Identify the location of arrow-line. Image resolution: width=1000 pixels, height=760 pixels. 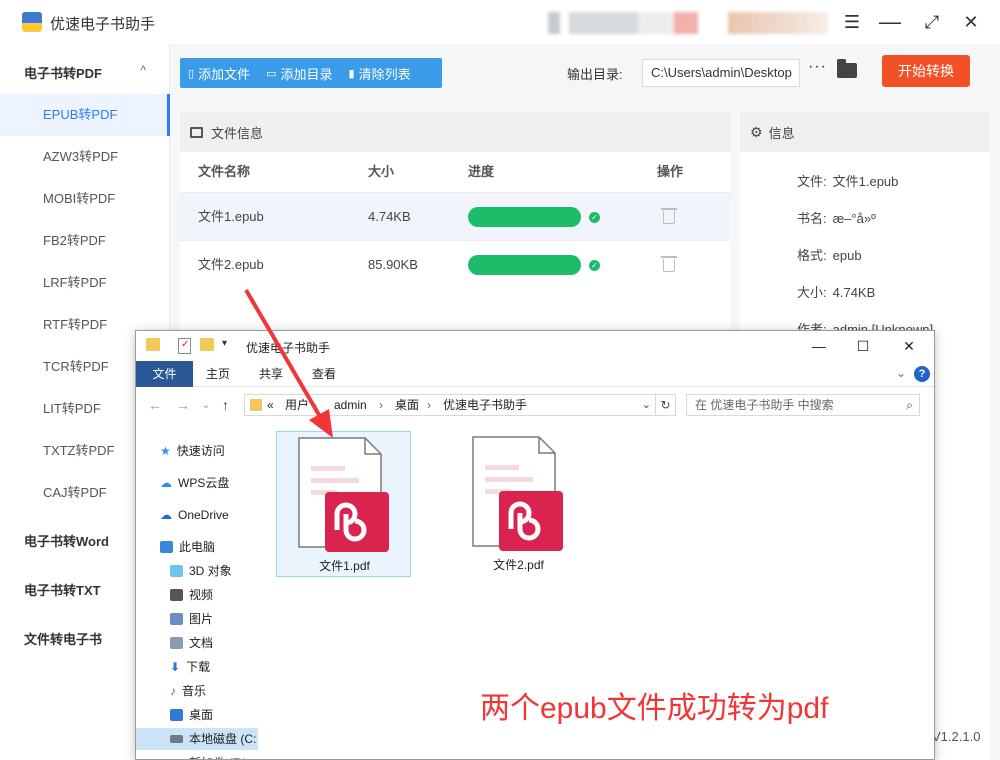
(284, 355).